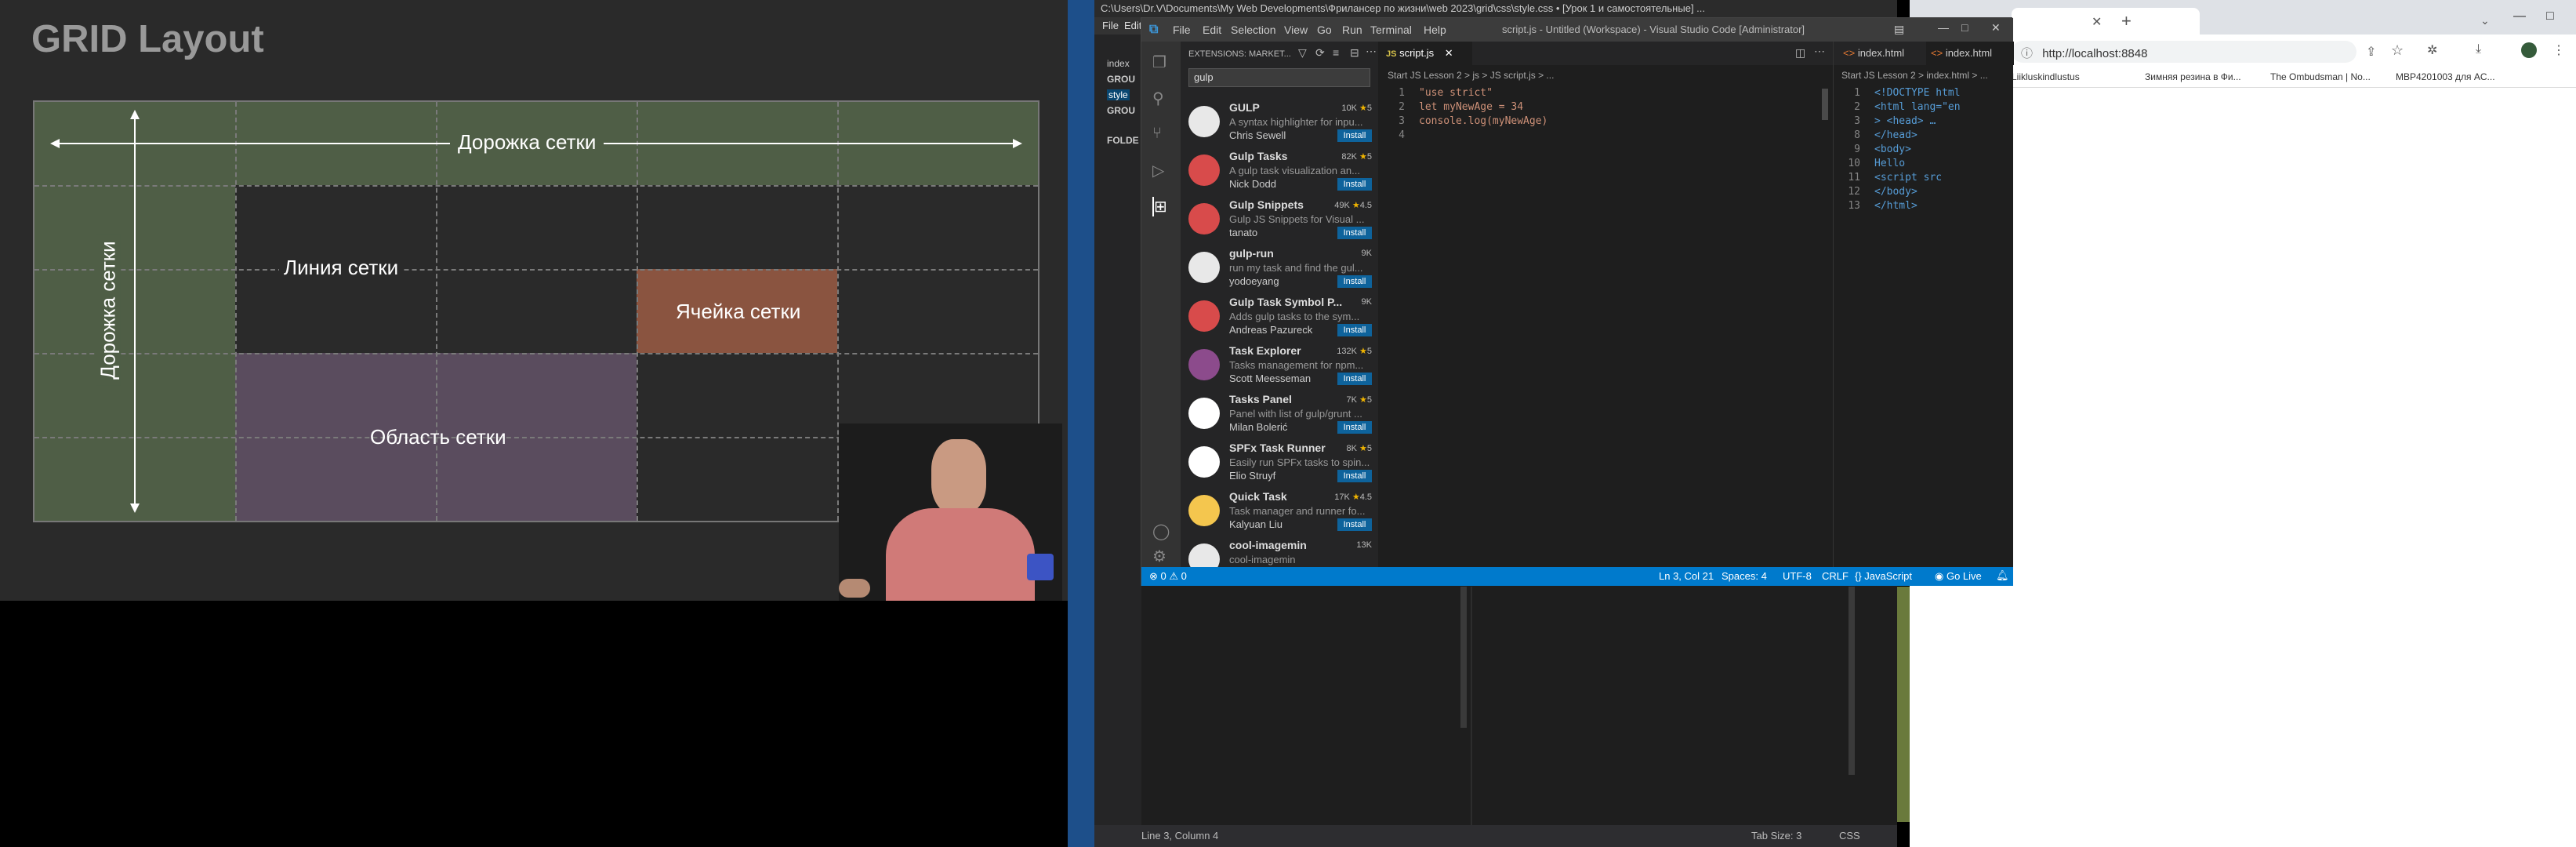 This screenshot has height=847, width=2576. Describe the element at coordinates (1352, 30) in the screenshot. I see `menu-run: Run` at that location.